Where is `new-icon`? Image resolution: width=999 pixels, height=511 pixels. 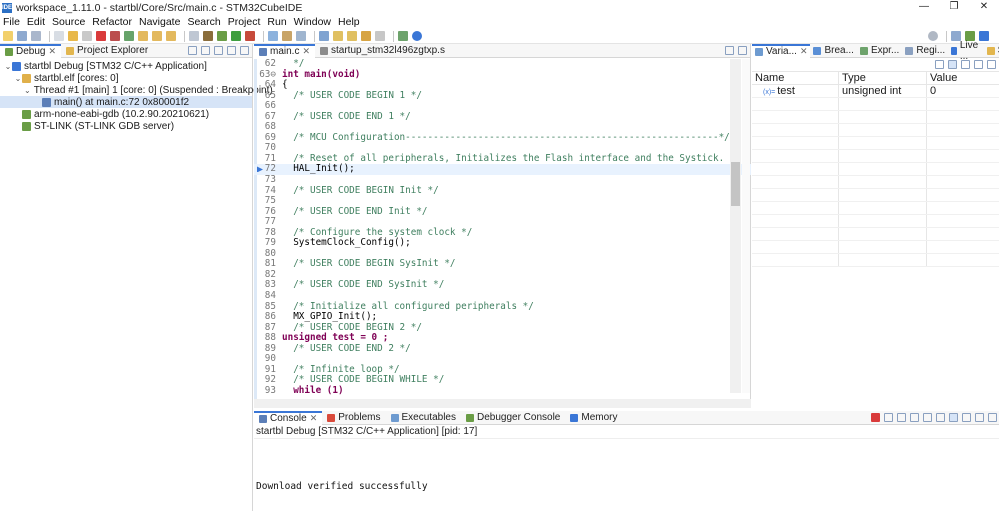
new-icon is located at coordinates (8, 36).